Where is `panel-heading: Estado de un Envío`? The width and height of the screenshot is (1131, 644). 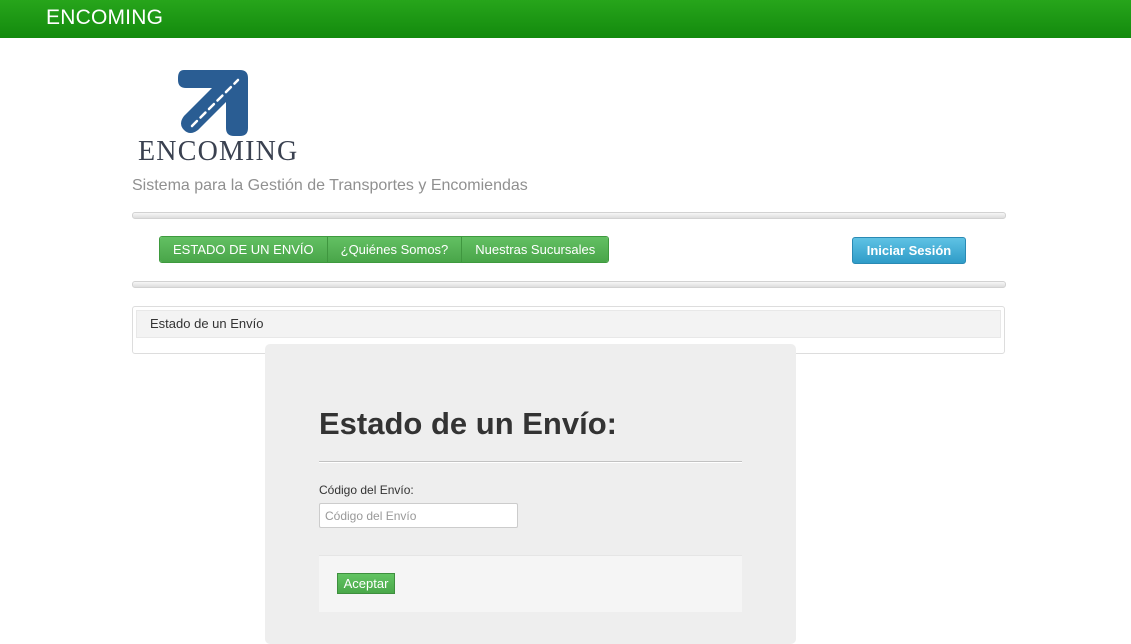 panel-heading: Estado de un Envío is located at coordinates (568, 324).